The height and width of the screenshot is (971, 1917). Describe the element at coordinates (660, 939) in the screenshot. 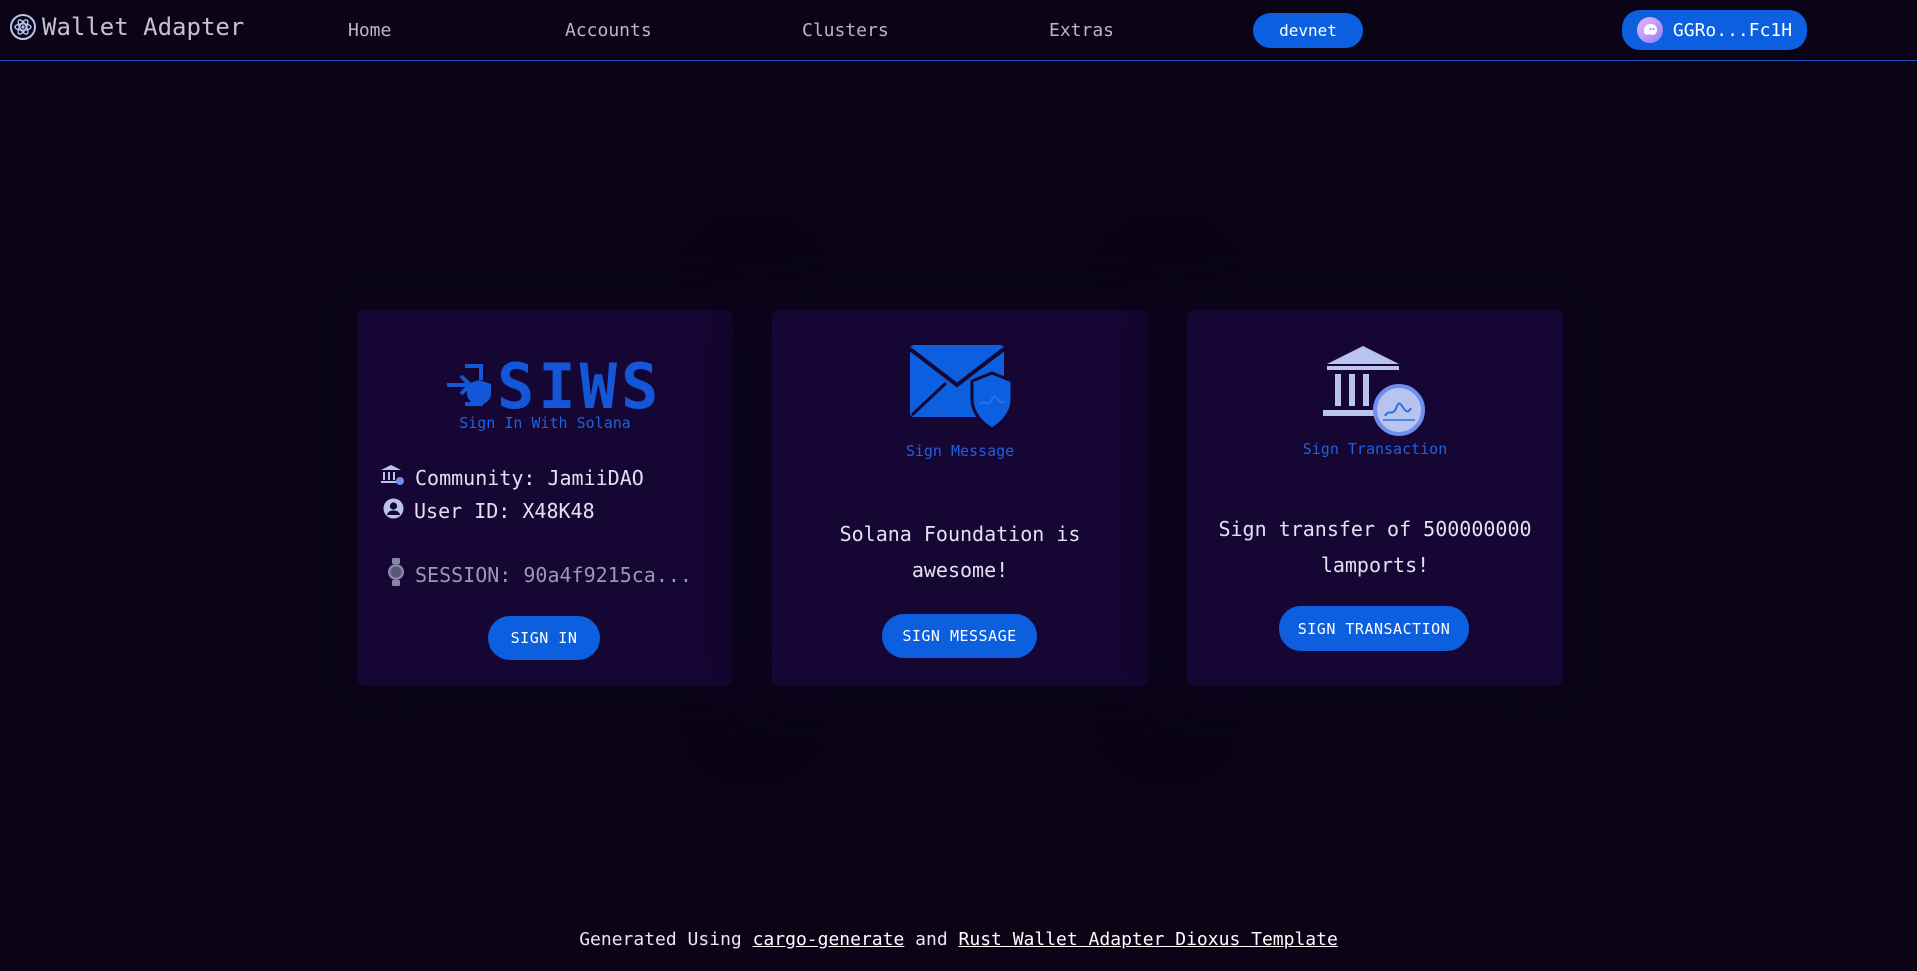

I see `footer-prefix: Generated Using` at that location.